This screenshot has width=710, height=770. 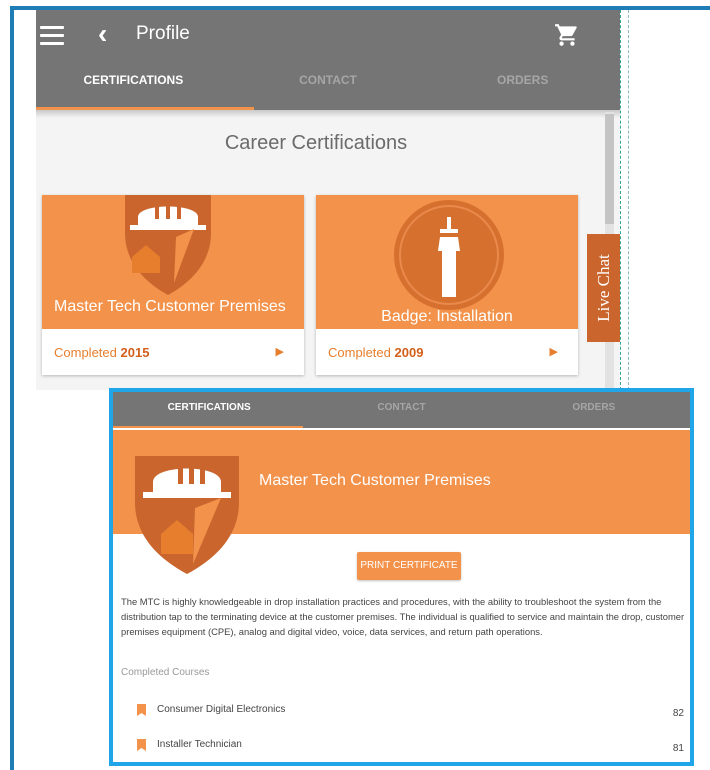 What do you see at coordinates (609, 169) in the screenshot?
I see `scrollbar-thumb` at bounding box center [609, 169].